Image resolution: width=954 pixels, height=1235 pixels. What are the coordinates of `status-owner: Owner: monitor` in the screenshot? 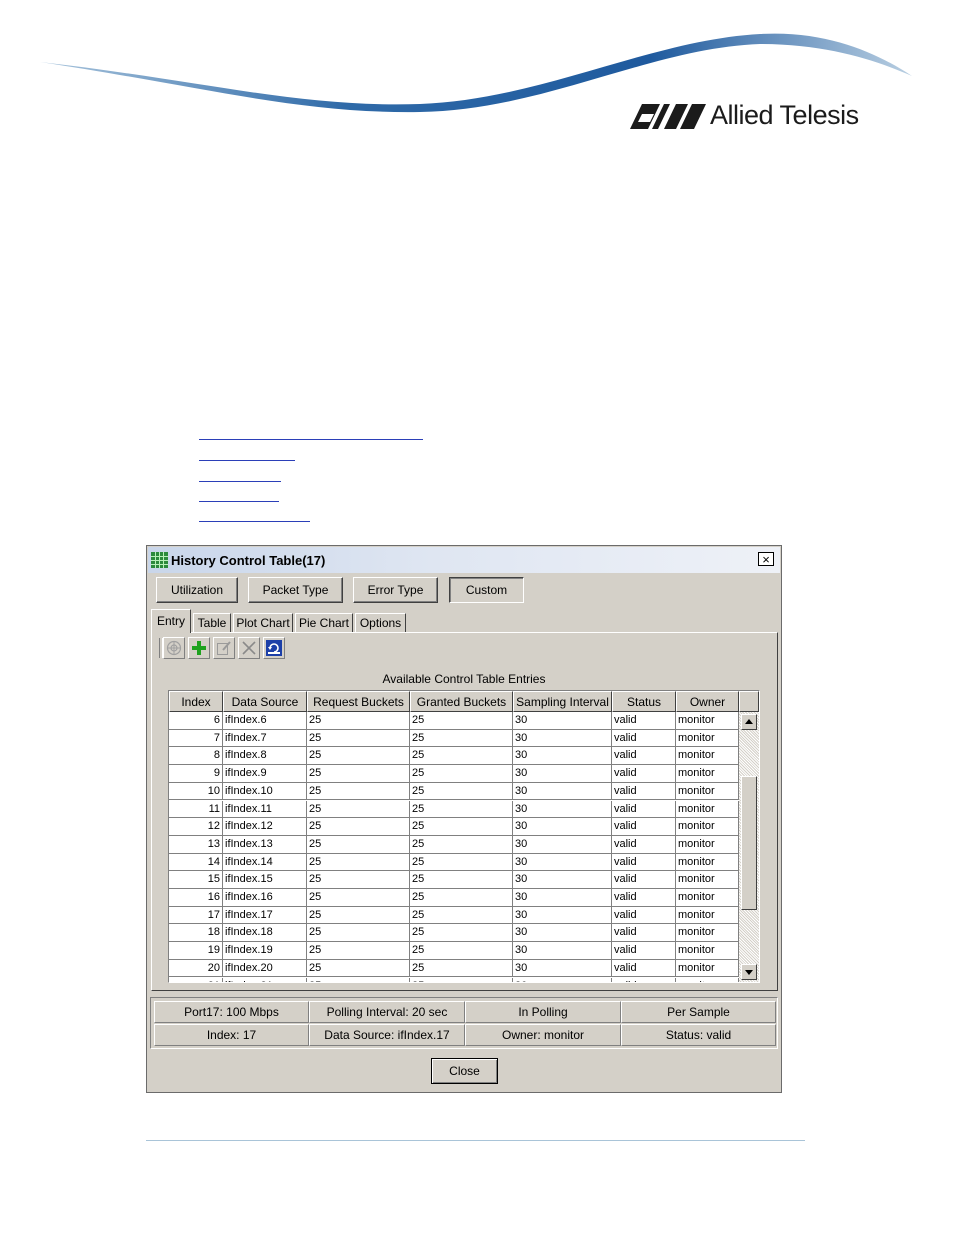 It's located at (543, 1035).